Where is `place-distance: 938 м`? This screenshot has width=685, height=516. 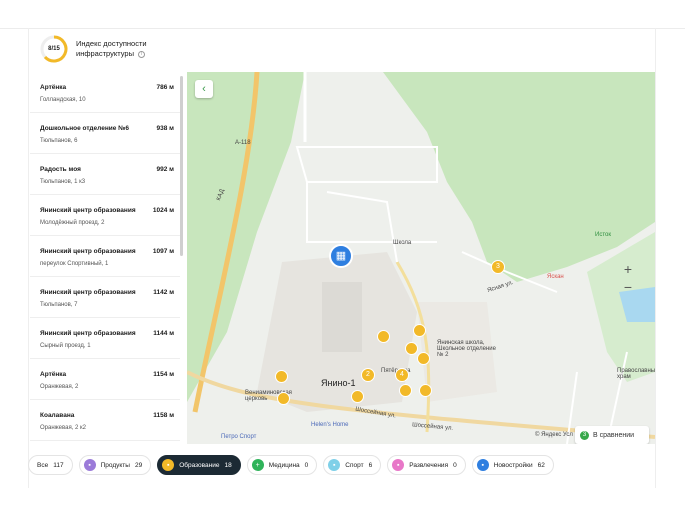 place-distance: 938 м is located at coordinates (165, 128).